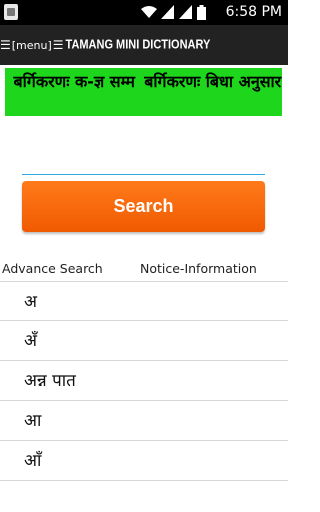 The height and width of the screenshot is (512, 320). Describe the element at coordinates (52, 268) in the screenshot. I see `advance-search-link: Advance Search` at that location.